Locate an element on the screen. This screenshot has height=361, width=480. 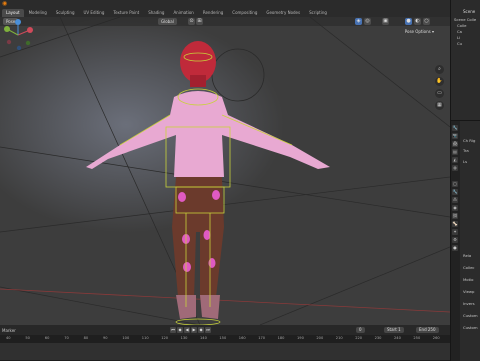
jump-end-icon: ⏭ is located at coordinates (208, 330).